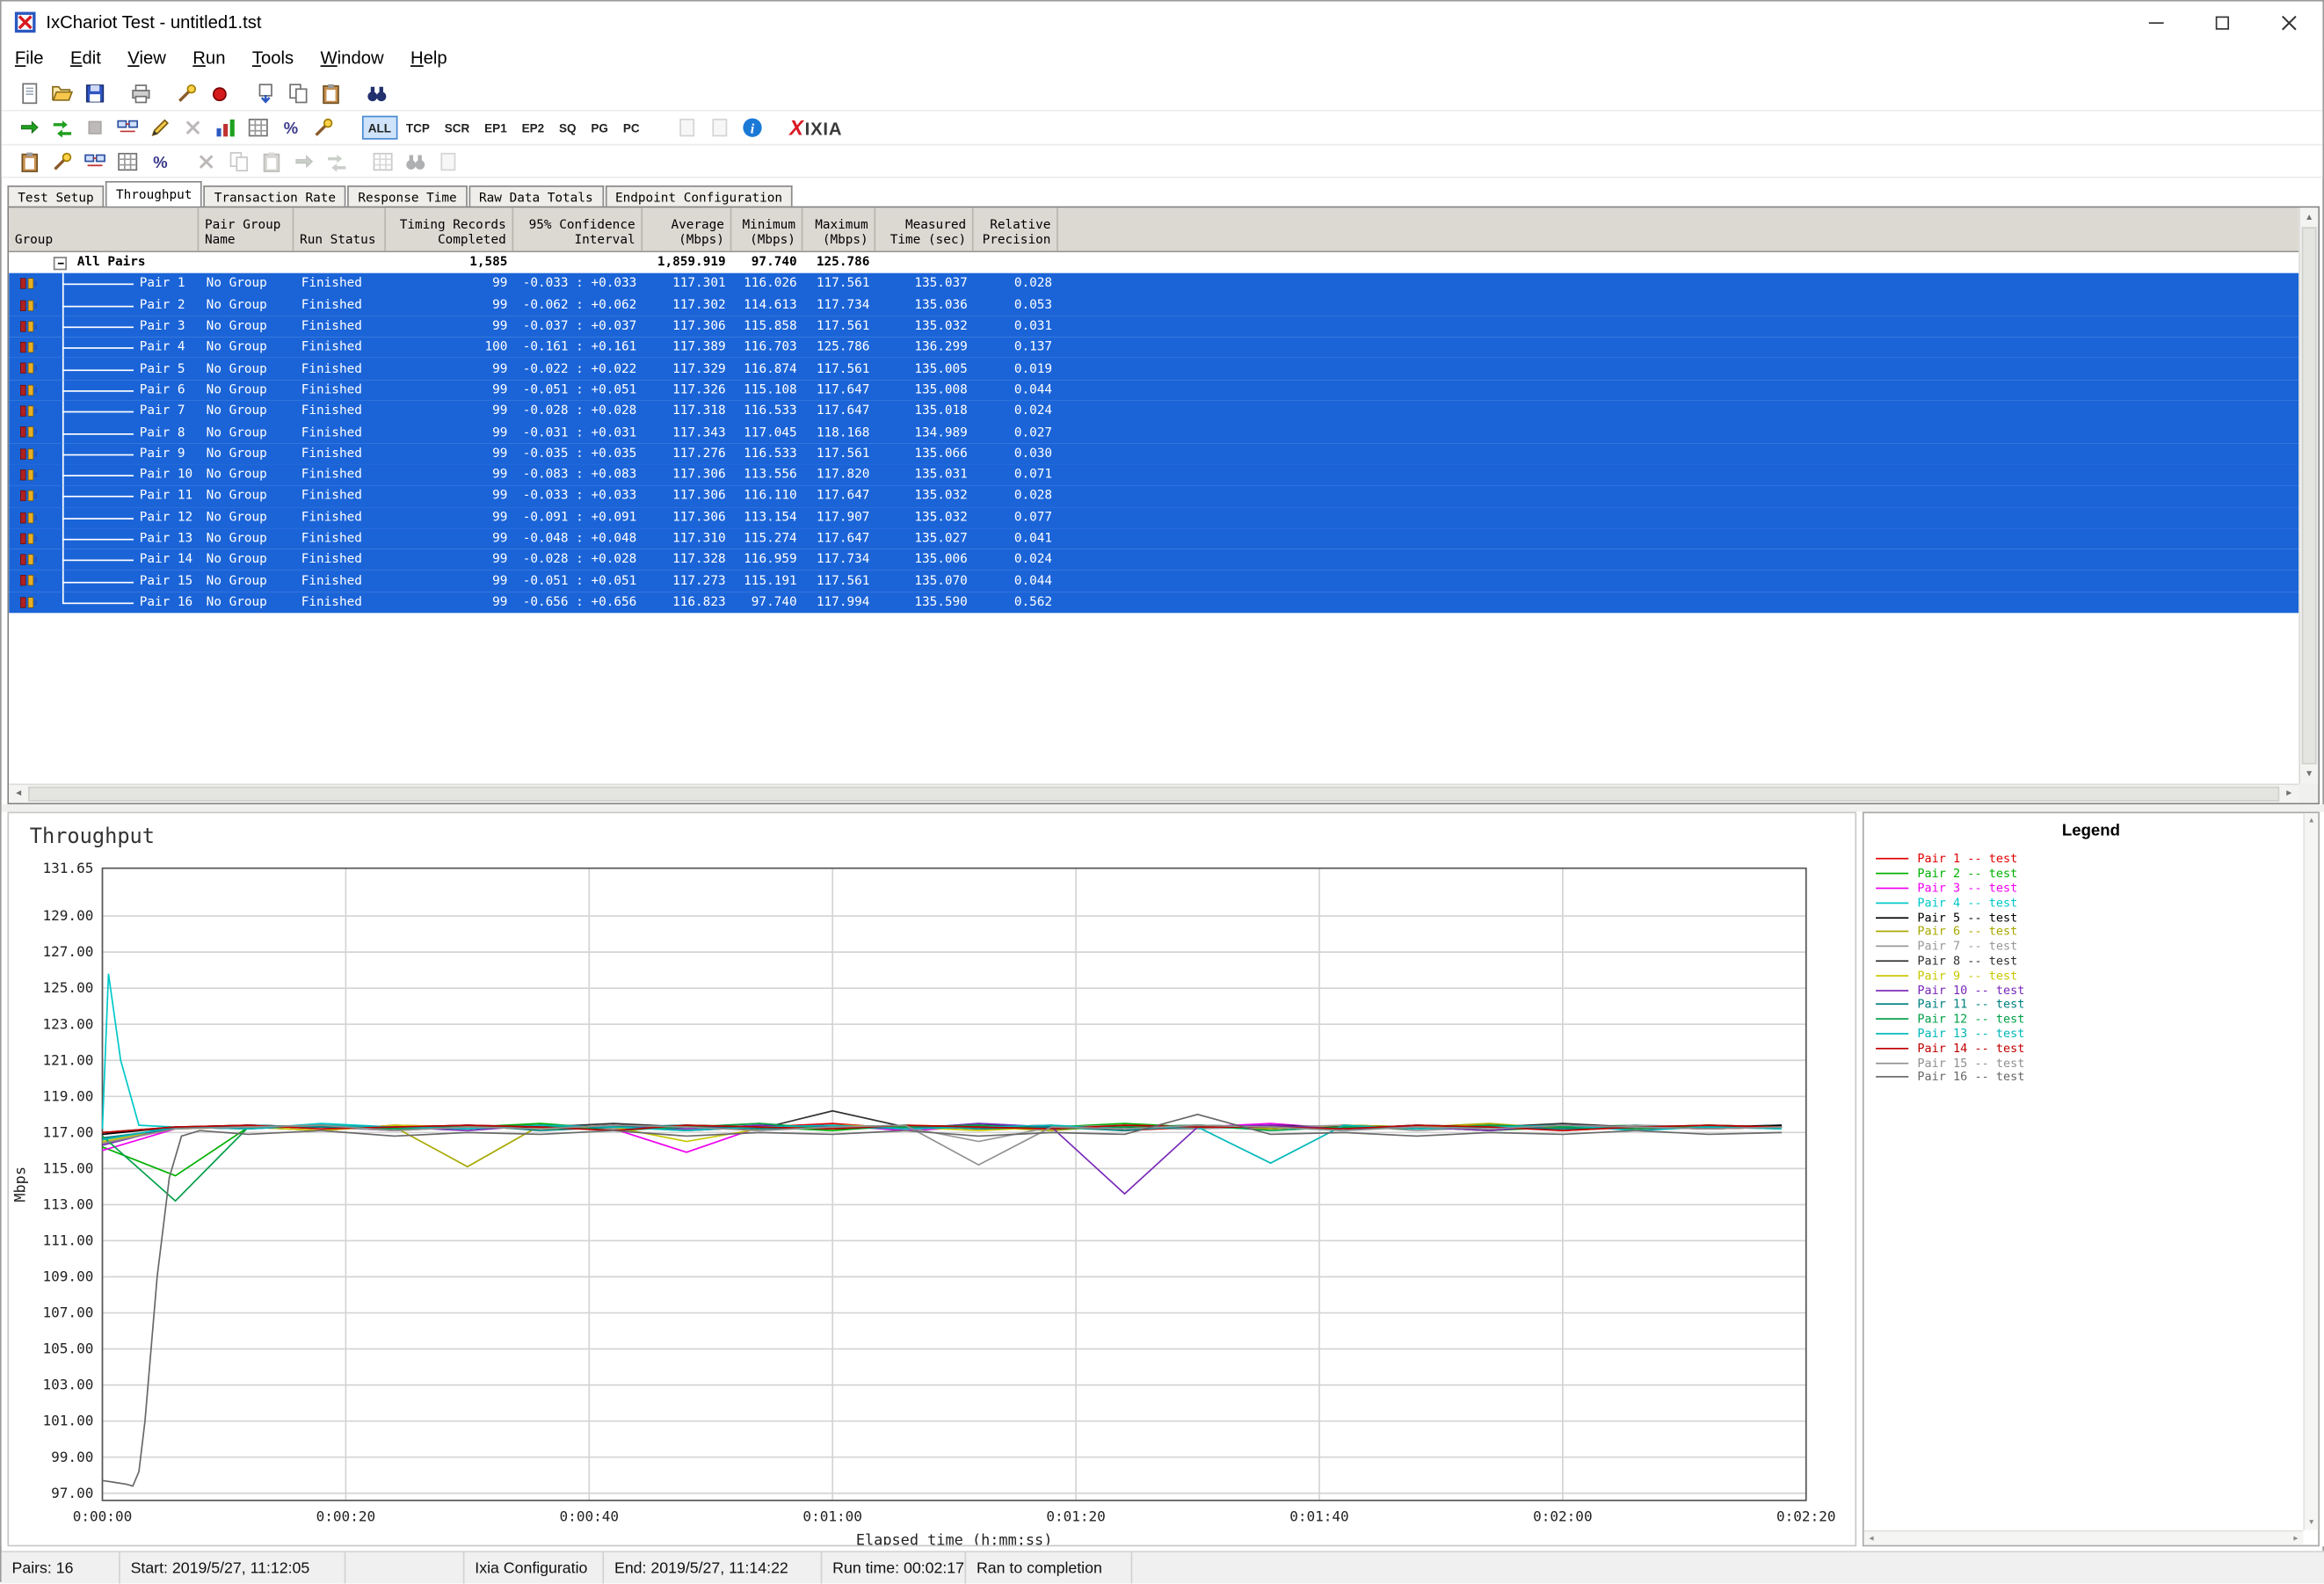  What do you see at coordinates (418, 128) in the screenshot?
I see `filter-tcp-button: TCP` at bounding box center [418, 128].